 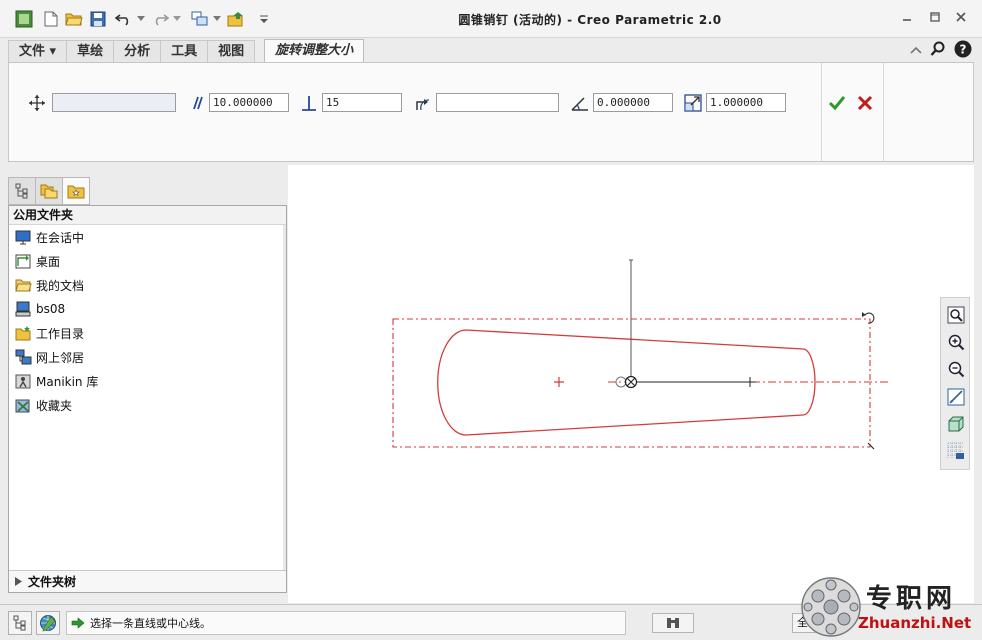 I want to click on status-message: 选择一条直线或中心线。, so click(x=150, y=623).